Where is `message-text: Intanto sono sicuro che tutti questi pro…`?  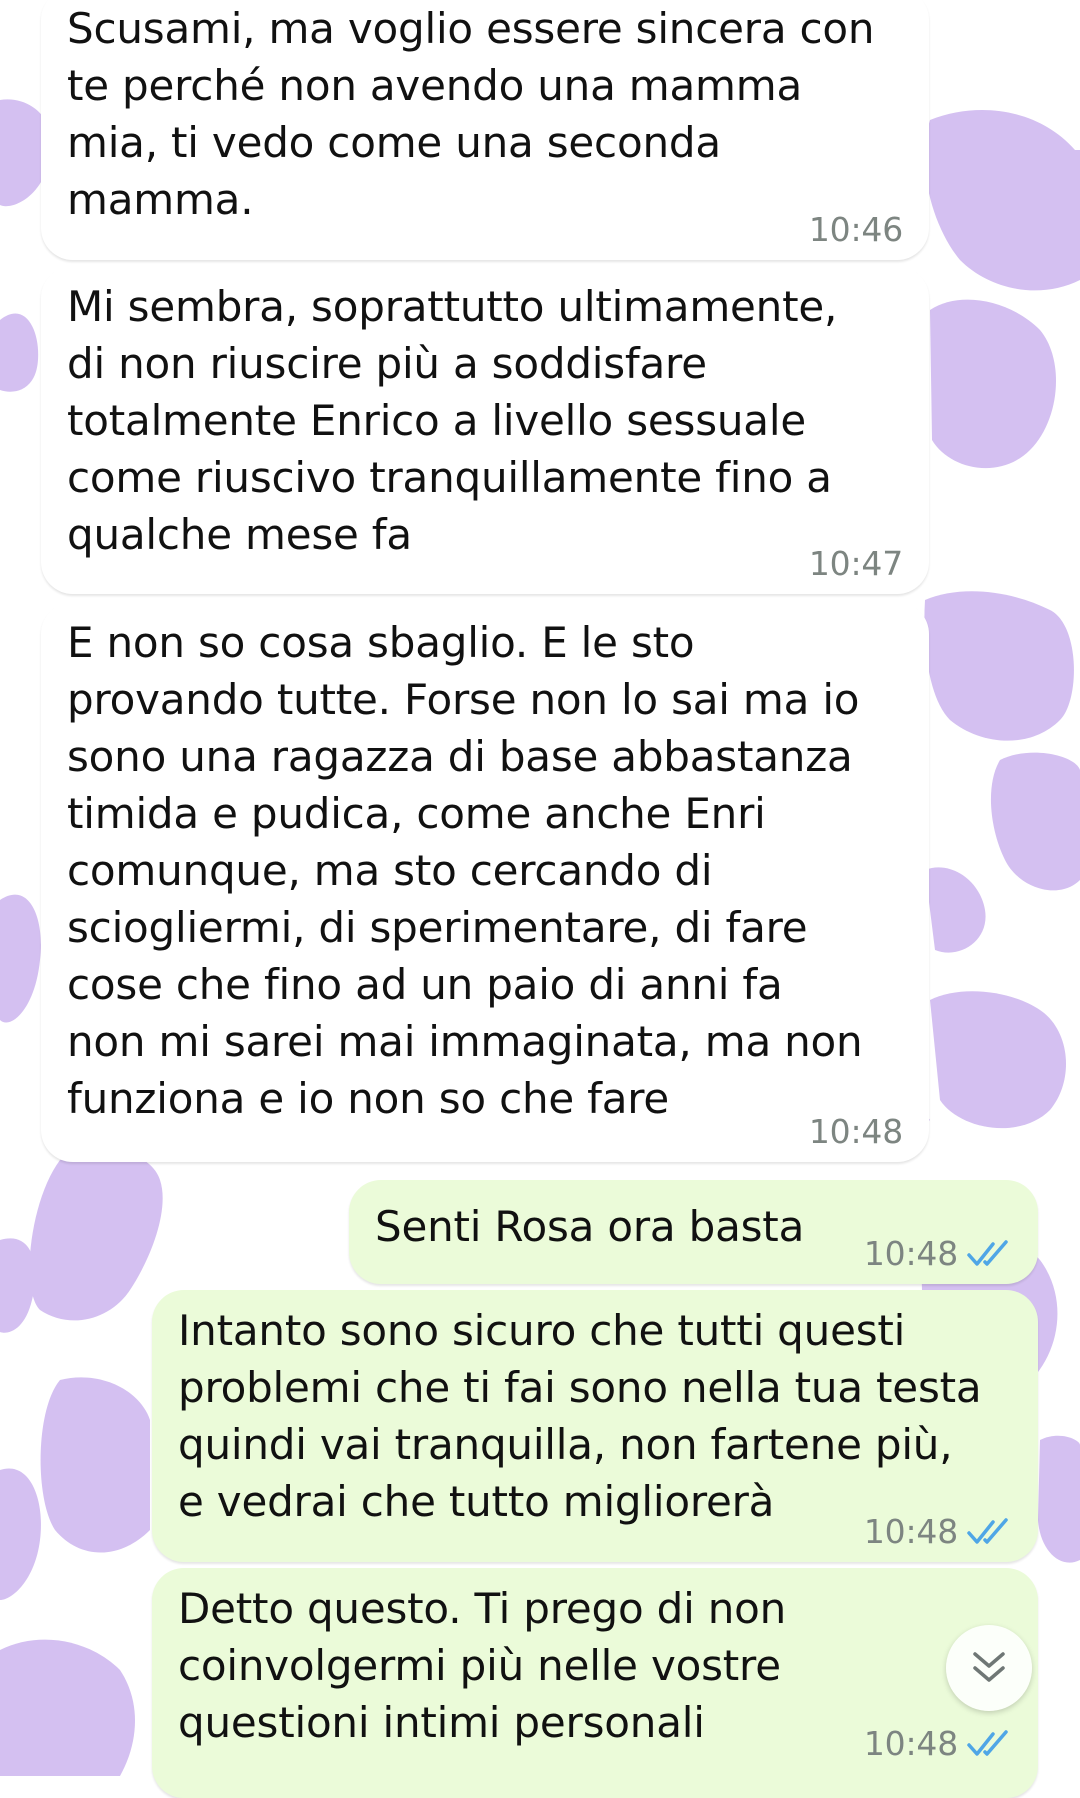
message-text: Intanto sono sicuro che tutti questi pro… is located at coordinates (580, 1416).